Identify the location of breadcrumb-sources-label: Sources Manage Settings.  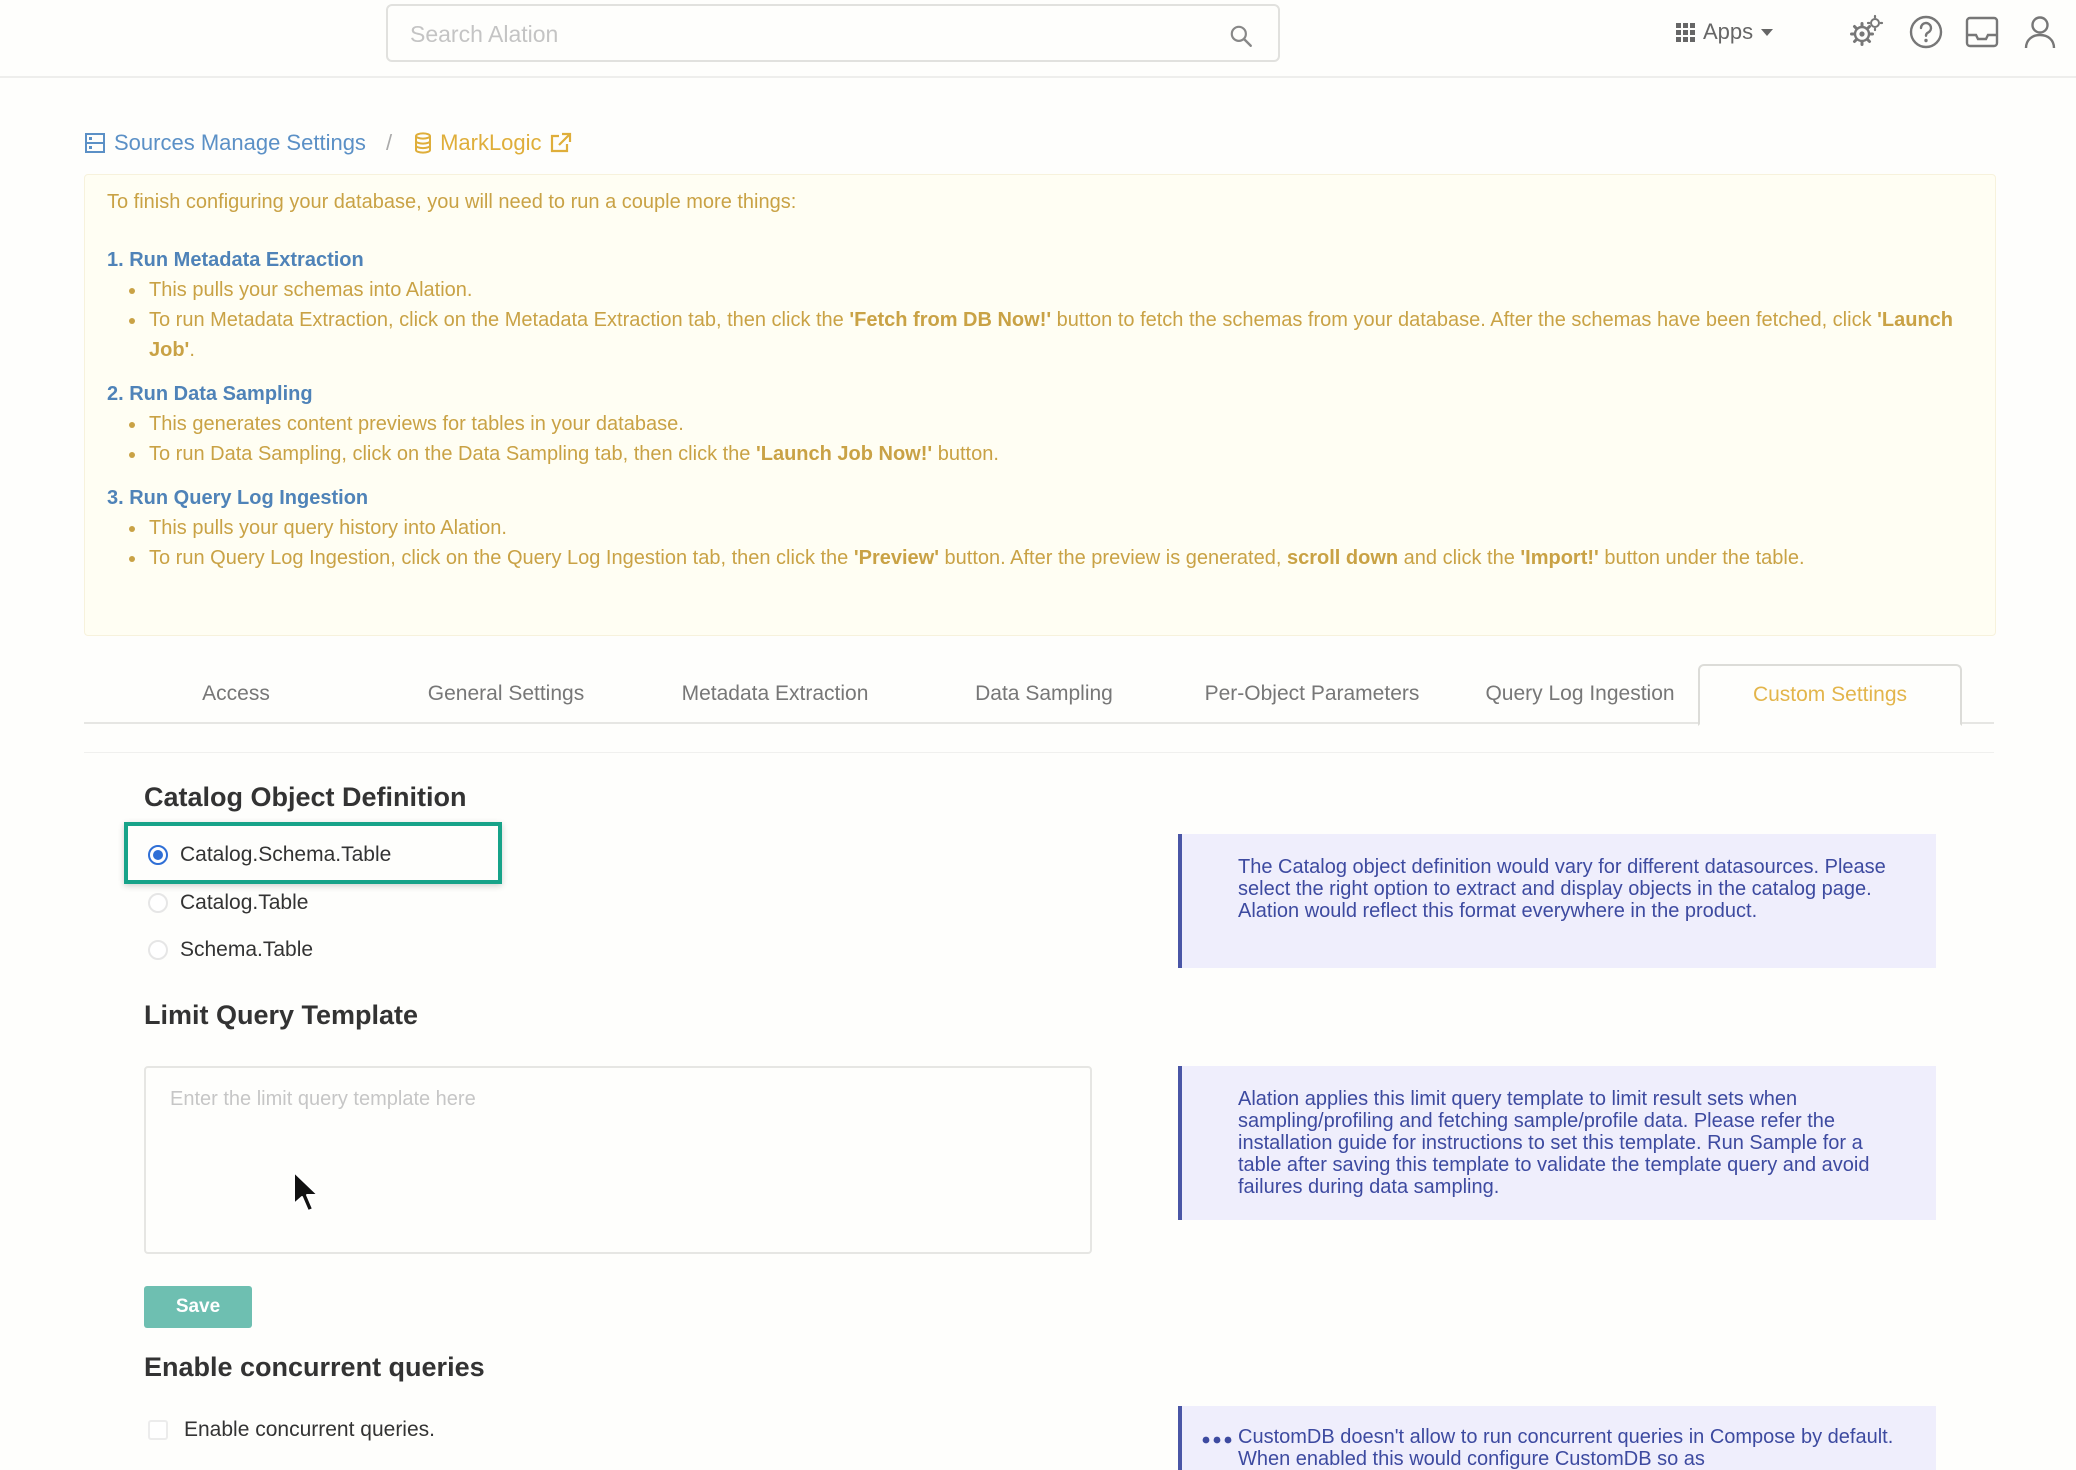
(240, 142).